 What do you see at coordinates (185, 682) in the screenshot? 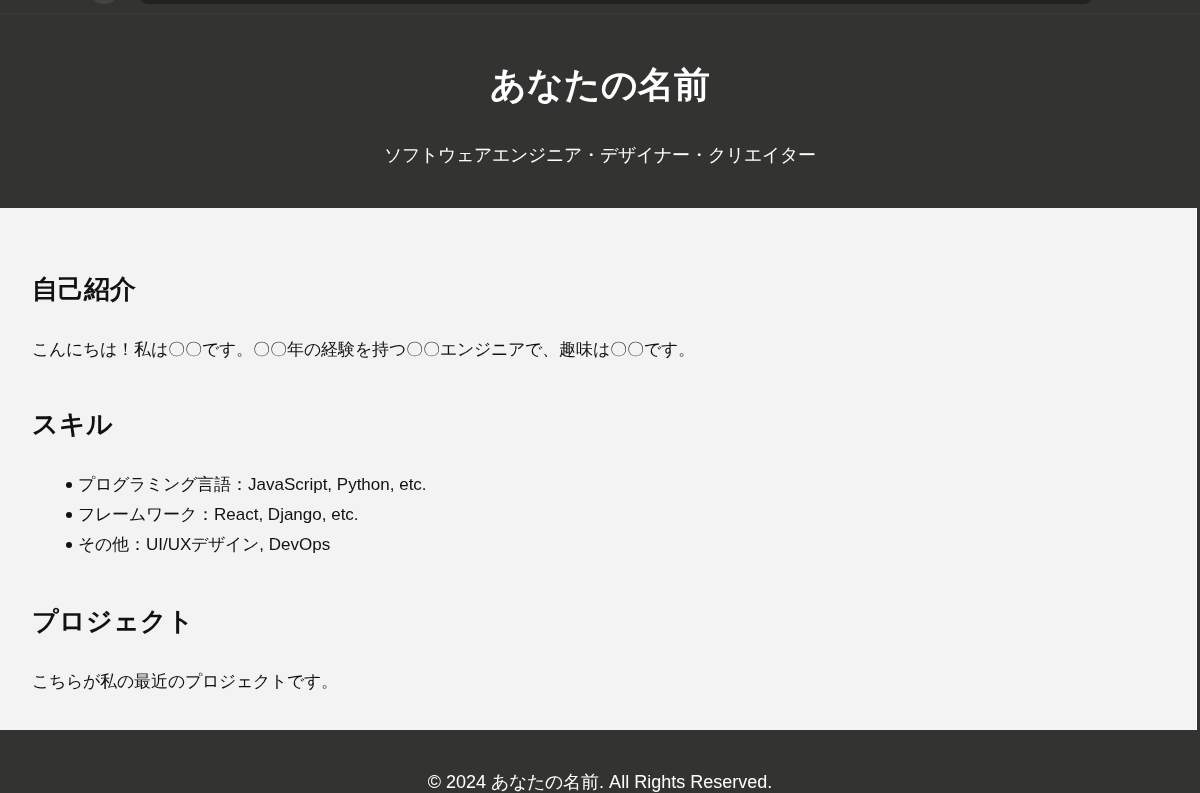
I see `section-paragraph: こちらが私の最近のプロジェクトです。` at bounding box center [185, 682].